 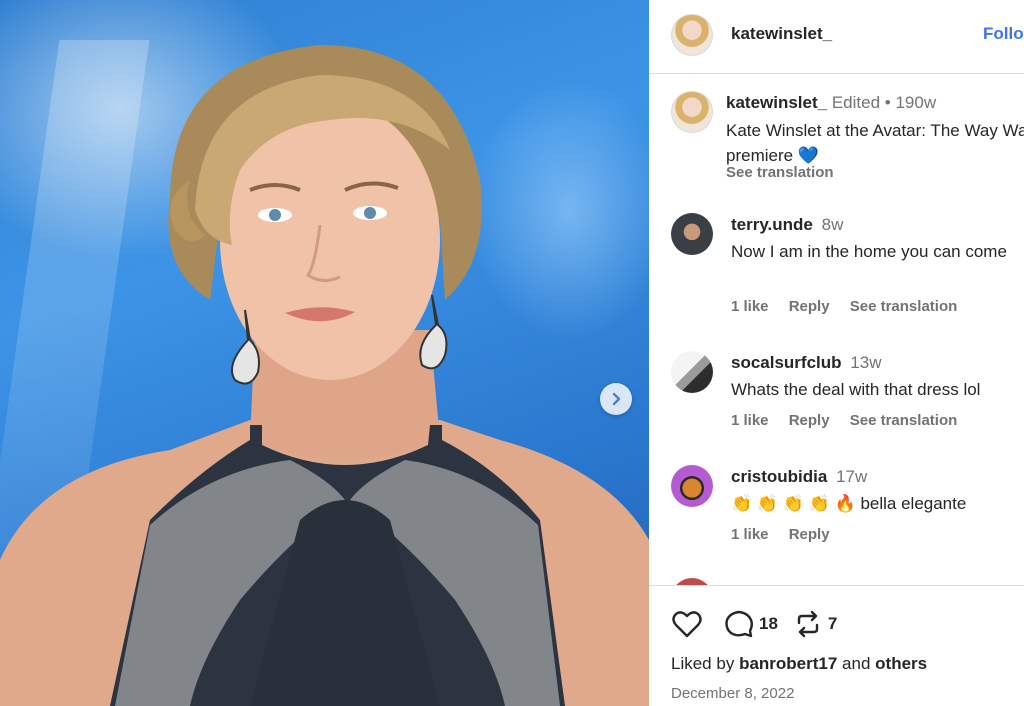 I want to click on liked-others-link: others, so click(x=901, y=663).